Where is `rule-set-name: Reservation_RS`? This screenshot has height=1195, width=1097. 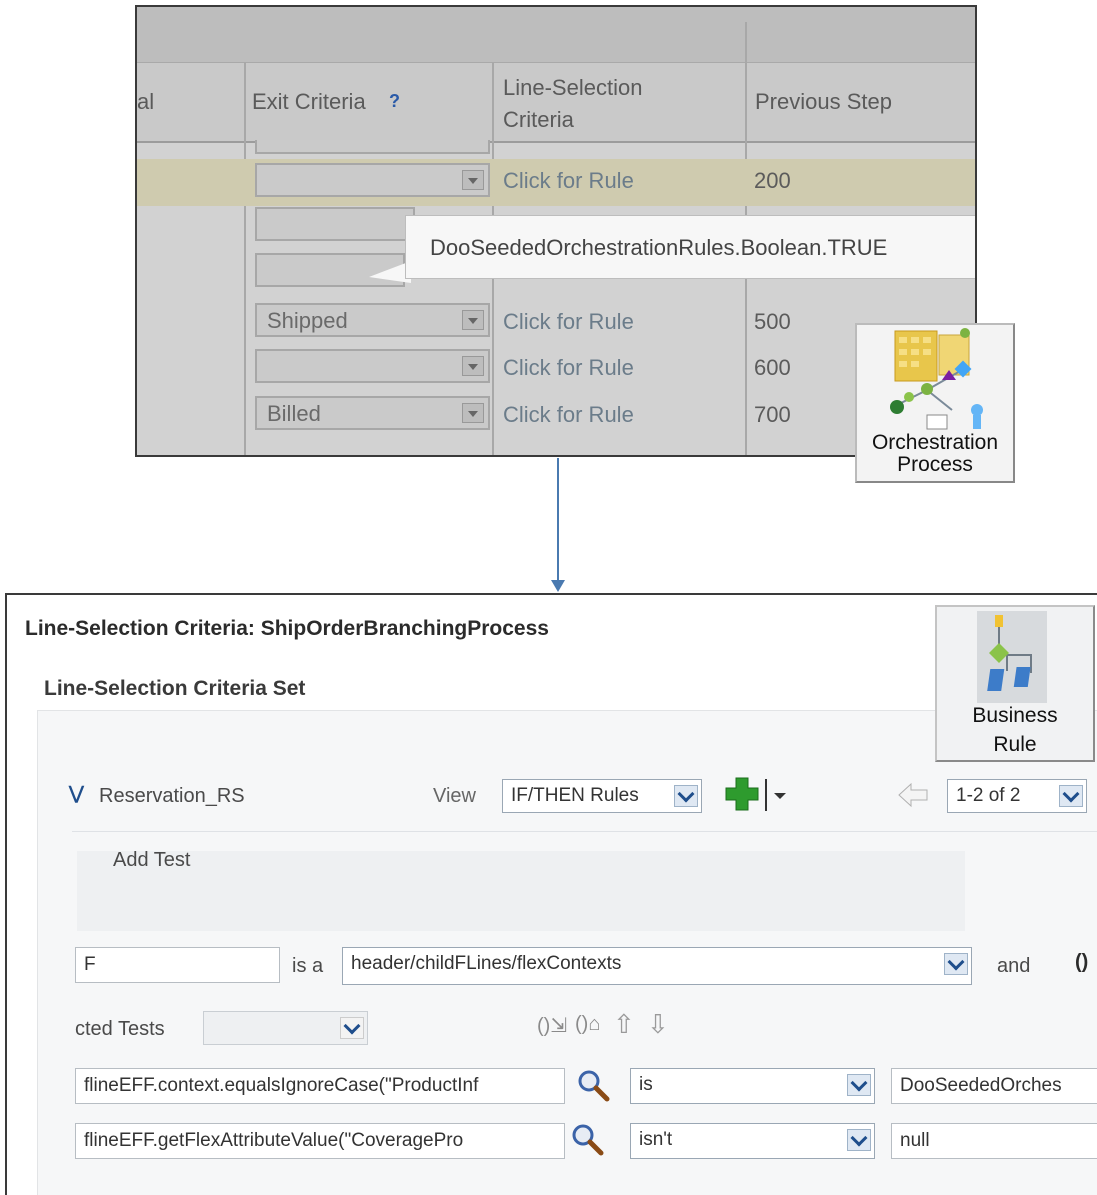
rule-set-name: Reservation_RS is located at coordinates (172, 796).